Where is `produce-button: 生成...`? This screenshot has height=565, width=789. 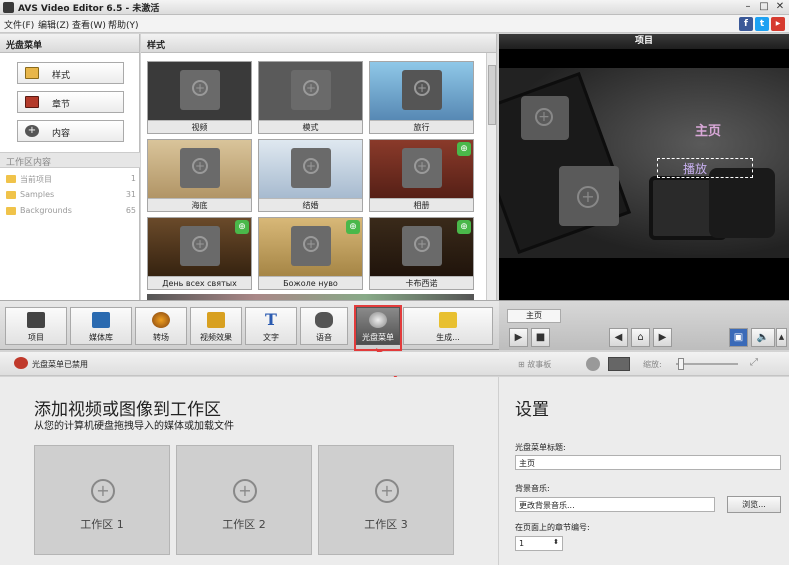
produce-button: 生成... is located at coordinates (448, 326).